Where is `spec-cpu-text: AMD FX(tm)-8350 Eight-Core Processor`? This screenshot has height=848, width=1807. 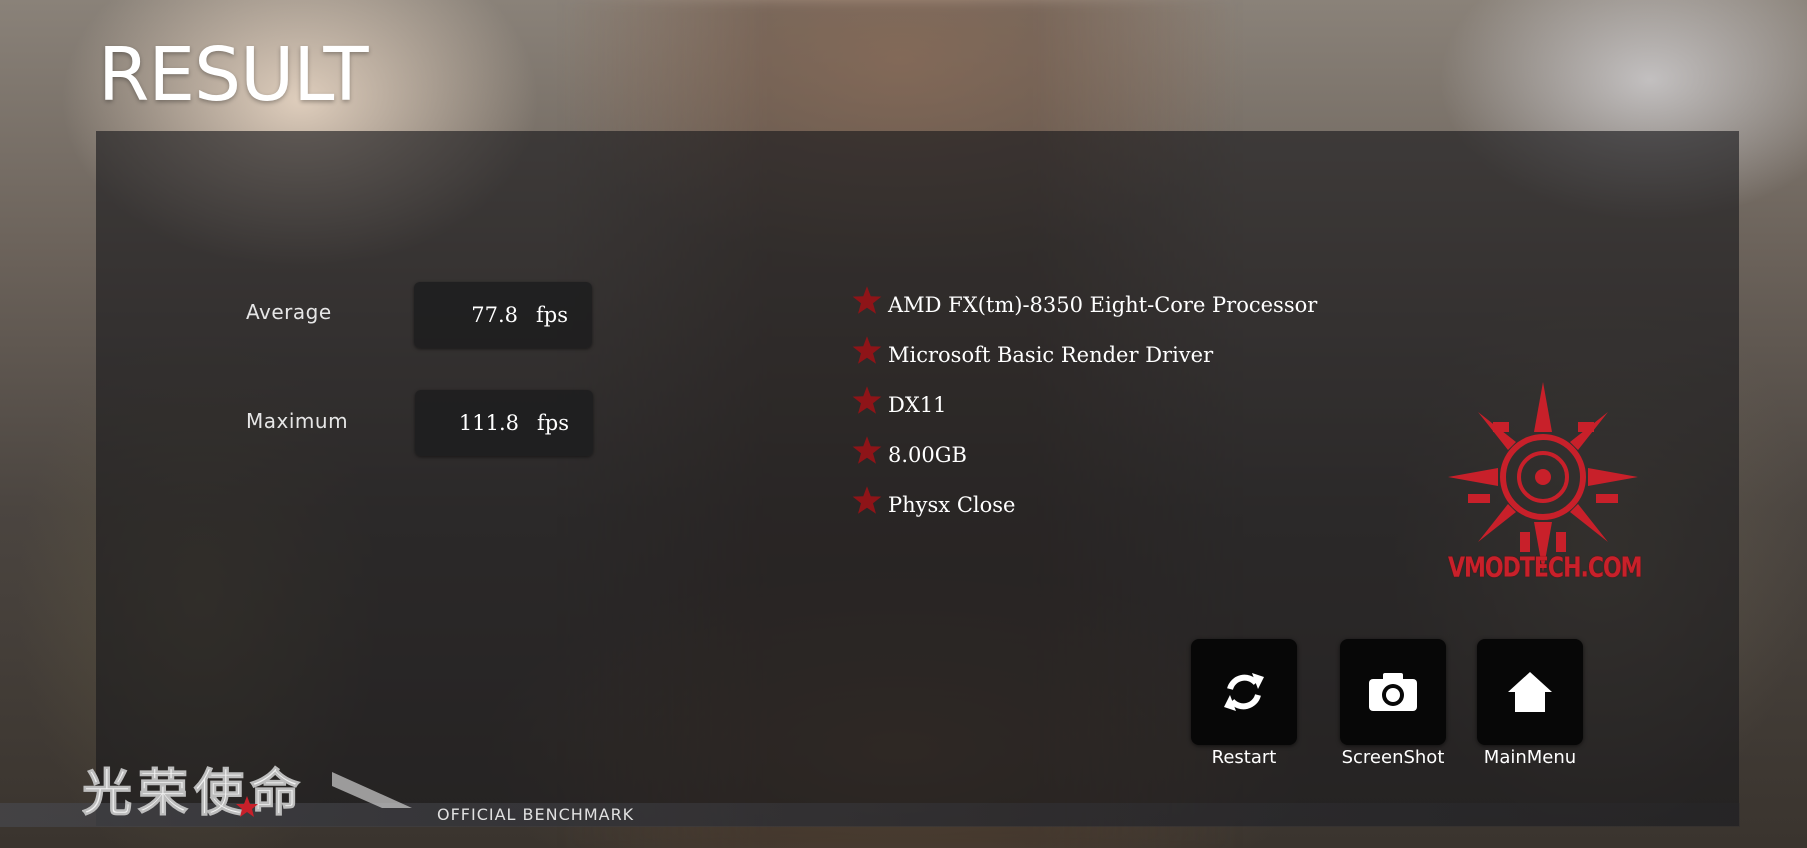 spec-cpu-text: AMD FX(tm)-8350 Eight-Core Processor is located at coordinates (1103, 305).